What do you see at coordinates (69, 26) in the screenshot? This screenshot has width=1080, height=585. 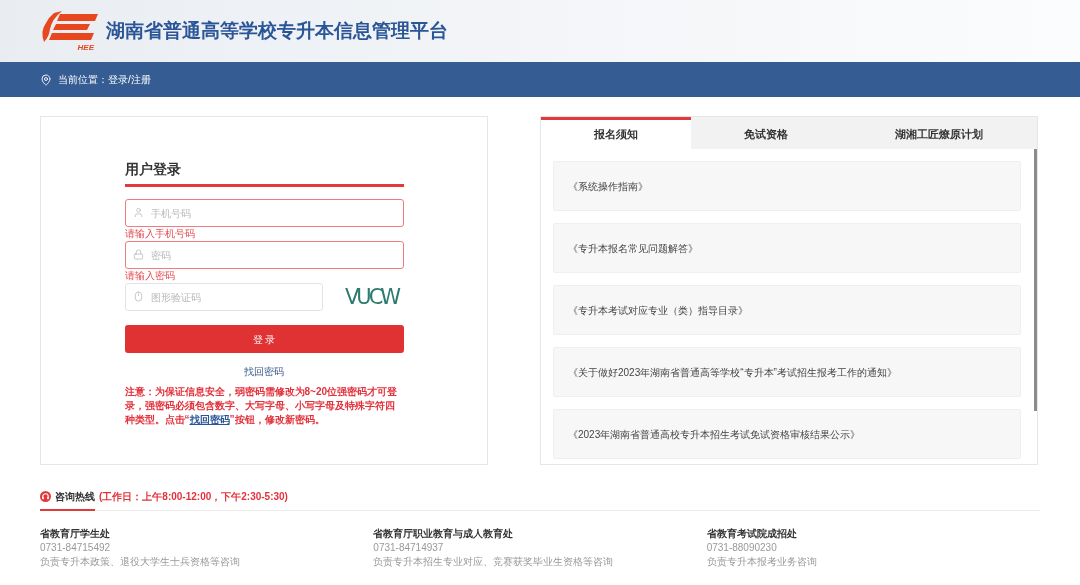 I see `logo-icon` at bounding box center [69, 26].